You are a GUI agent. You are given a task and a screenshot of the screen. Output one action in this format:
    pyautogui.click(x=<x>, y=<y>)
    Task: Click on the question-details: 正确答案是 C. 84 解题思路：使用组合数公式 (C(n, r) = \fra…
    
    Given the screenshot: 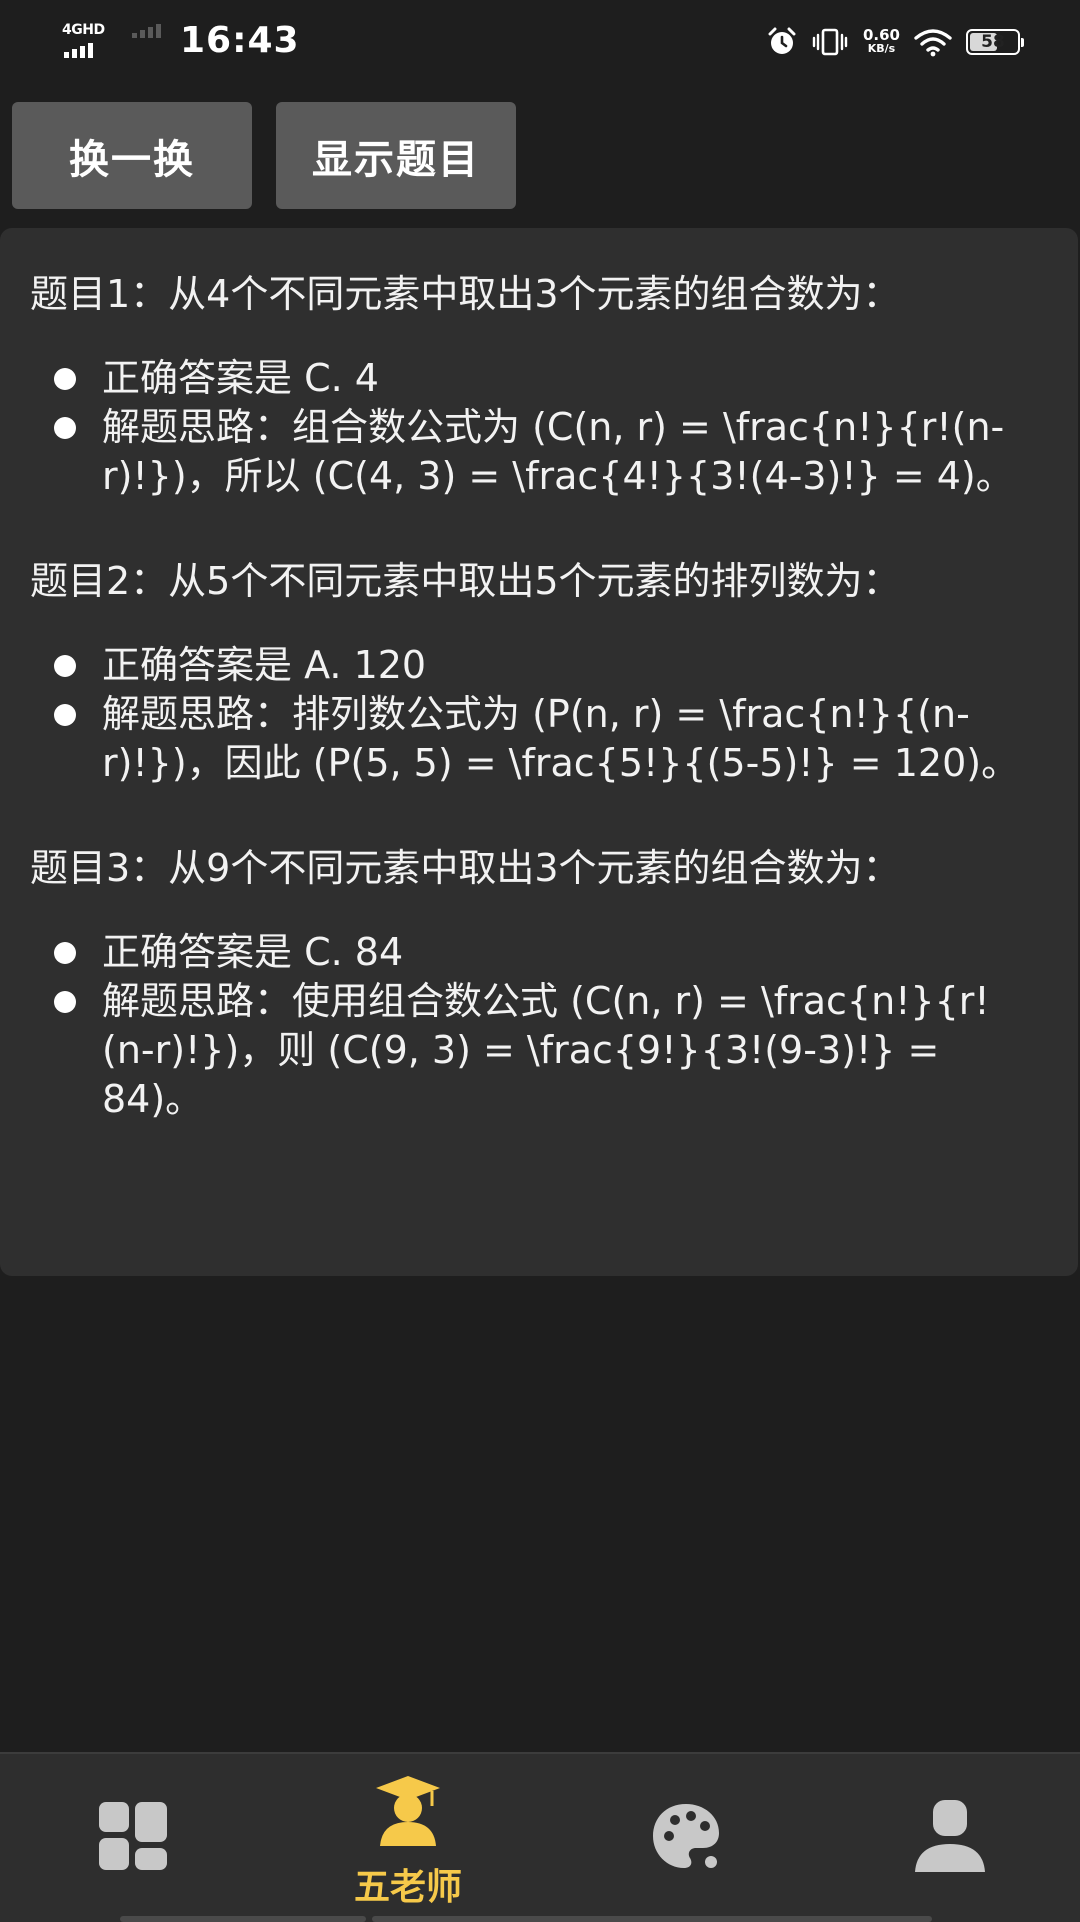 What is the action you would take?
    pyautogui.click(x=539, y=1026)
    